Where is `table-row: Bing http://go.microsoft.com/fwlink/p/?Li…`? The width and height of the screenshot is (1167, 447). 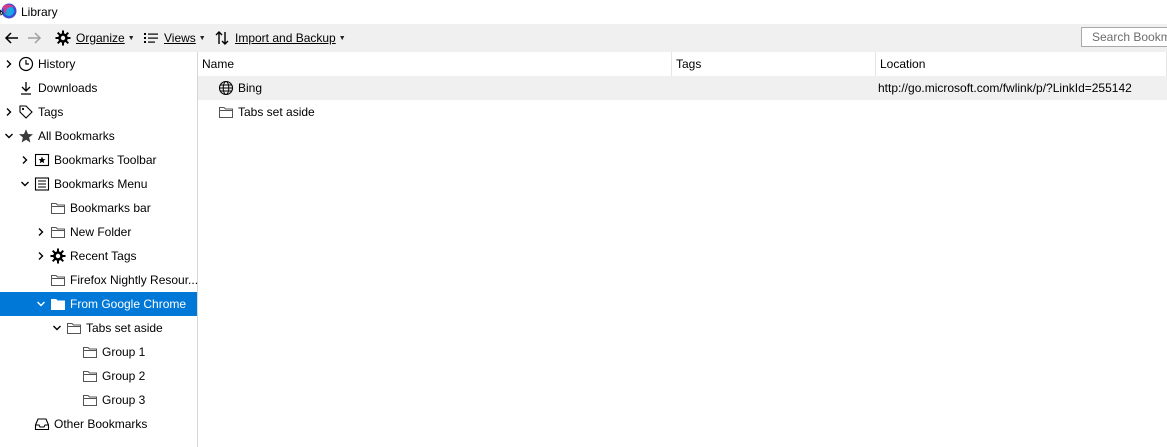 table-row: Bing http://go.microsoft.com/fwlink/p/?Li… is located at coordinates (682, 88).